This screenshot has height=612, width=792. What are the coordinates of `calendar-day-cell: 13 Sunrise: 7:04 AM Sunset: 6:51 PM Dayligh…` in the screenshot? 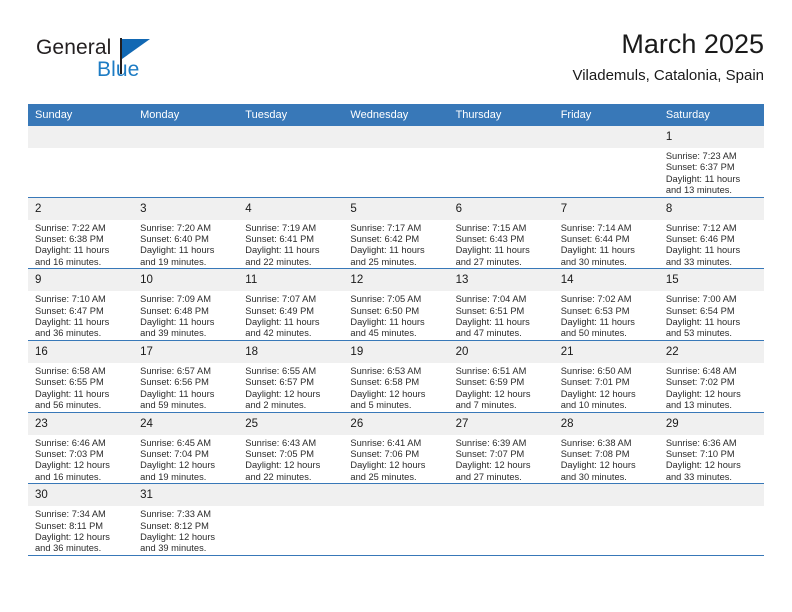 It's located at (501, 304).